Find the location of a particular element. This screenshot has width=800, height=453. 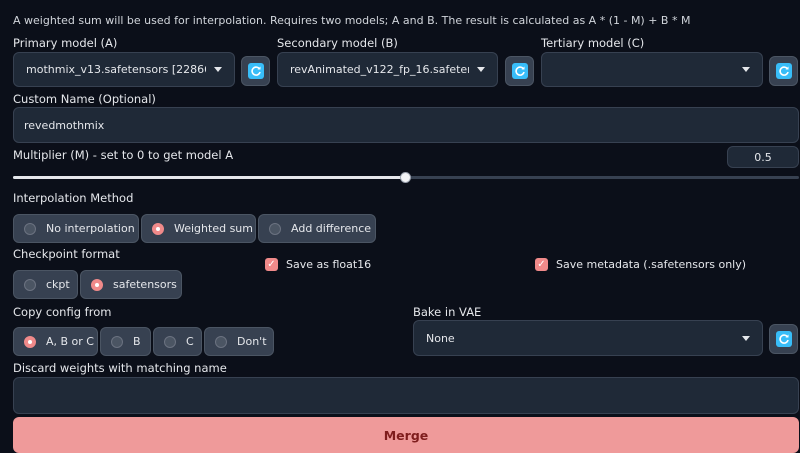

merge-button: Merge is located at coordinates (406, 435).